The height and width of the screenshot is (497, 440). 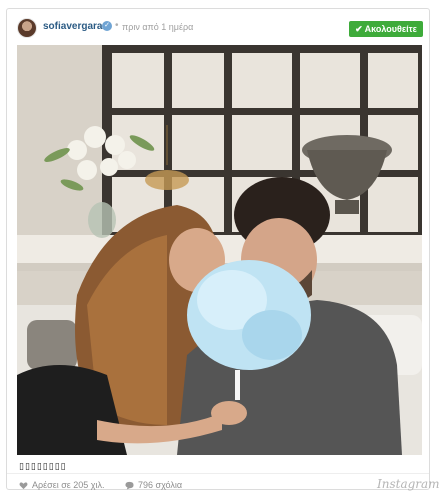 What do you see at coordinates (27, 28) in the screenshot?
I see `profile-avatar` at bounding box center [27, 28].